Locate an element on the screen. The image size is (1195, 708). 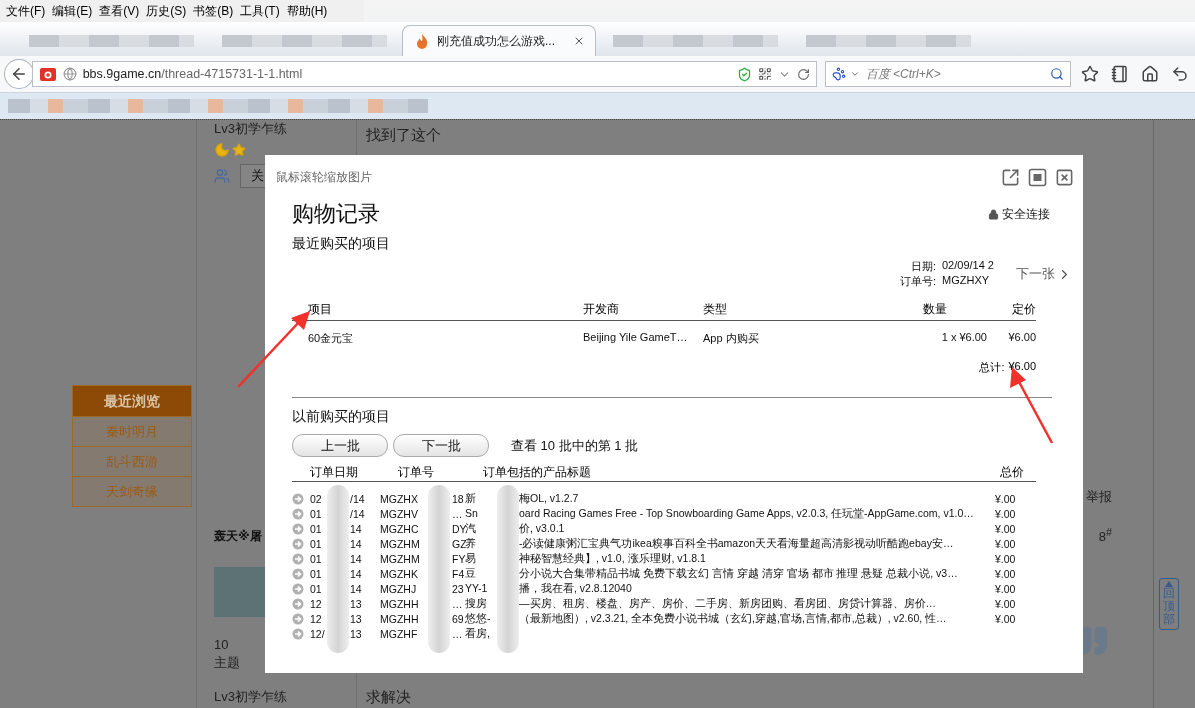
menu-item: 编辑(E) is located at coordinates (74, 11).